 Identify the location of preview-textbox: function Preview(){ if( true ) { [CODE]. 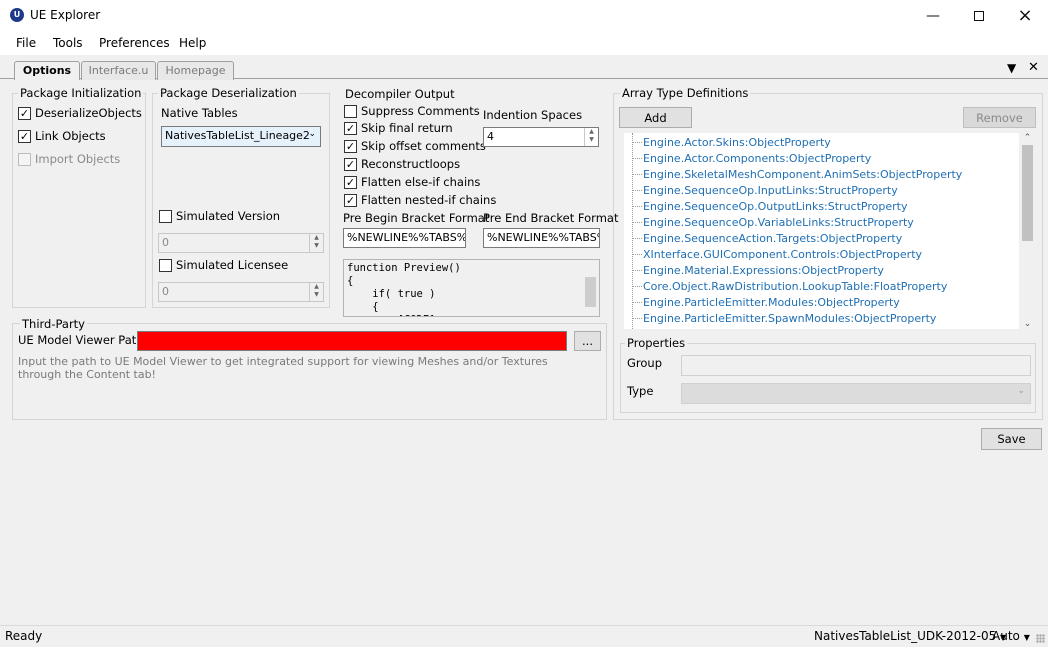
(471, 288).